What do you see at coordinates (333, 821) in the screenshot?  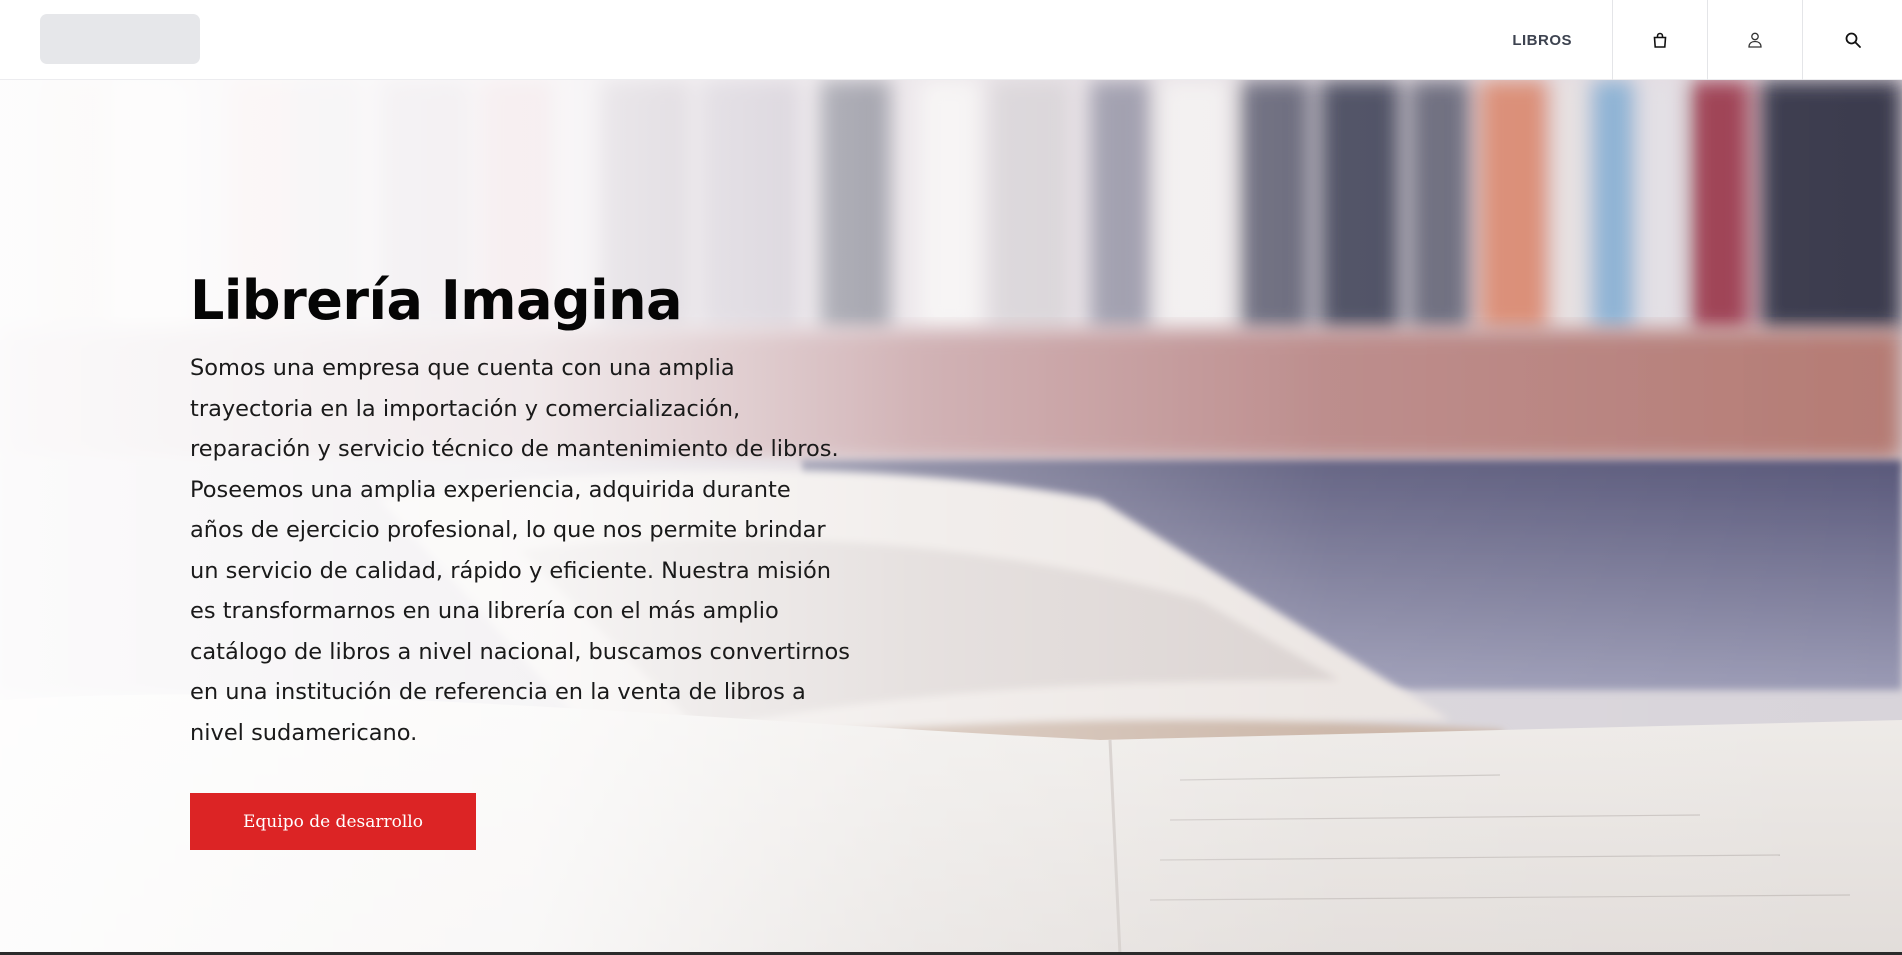 I see `team-button: Equipo de desarrollo` at bounding box center [333, 821].